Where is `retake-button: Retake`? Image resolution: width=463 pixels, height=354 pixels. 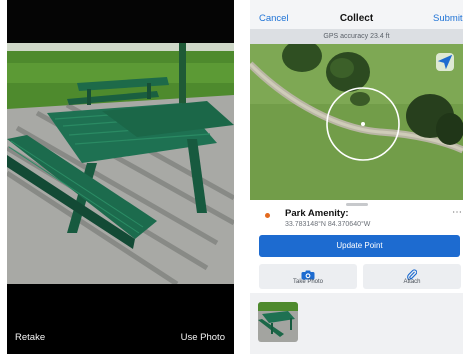
retake-button: Retake is located at coordinates (30, 337).